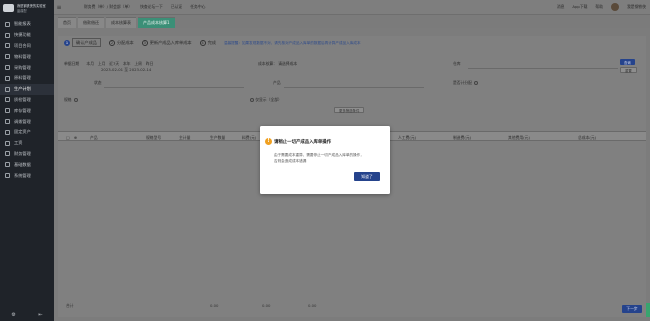 The width and height of the screenshot is (650, 321). Describe the element at coordinates (22, 89) in the screenshot. I see `sidebar-item-label: 生产计划` at that location.